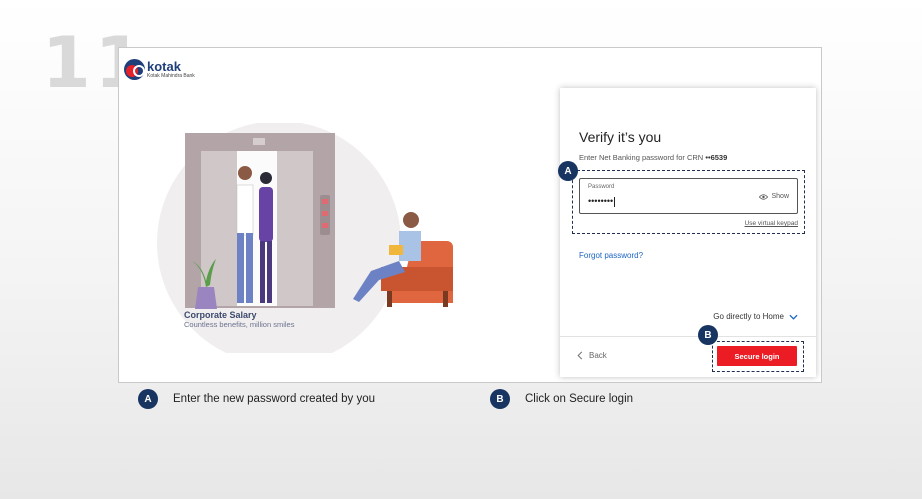 The width and height of the screenshot is (922, 499). What do you see at coordinates (758, 356) in the screenshot?
I see `secure-login-highlight-box` at bounding box center [758, 356].